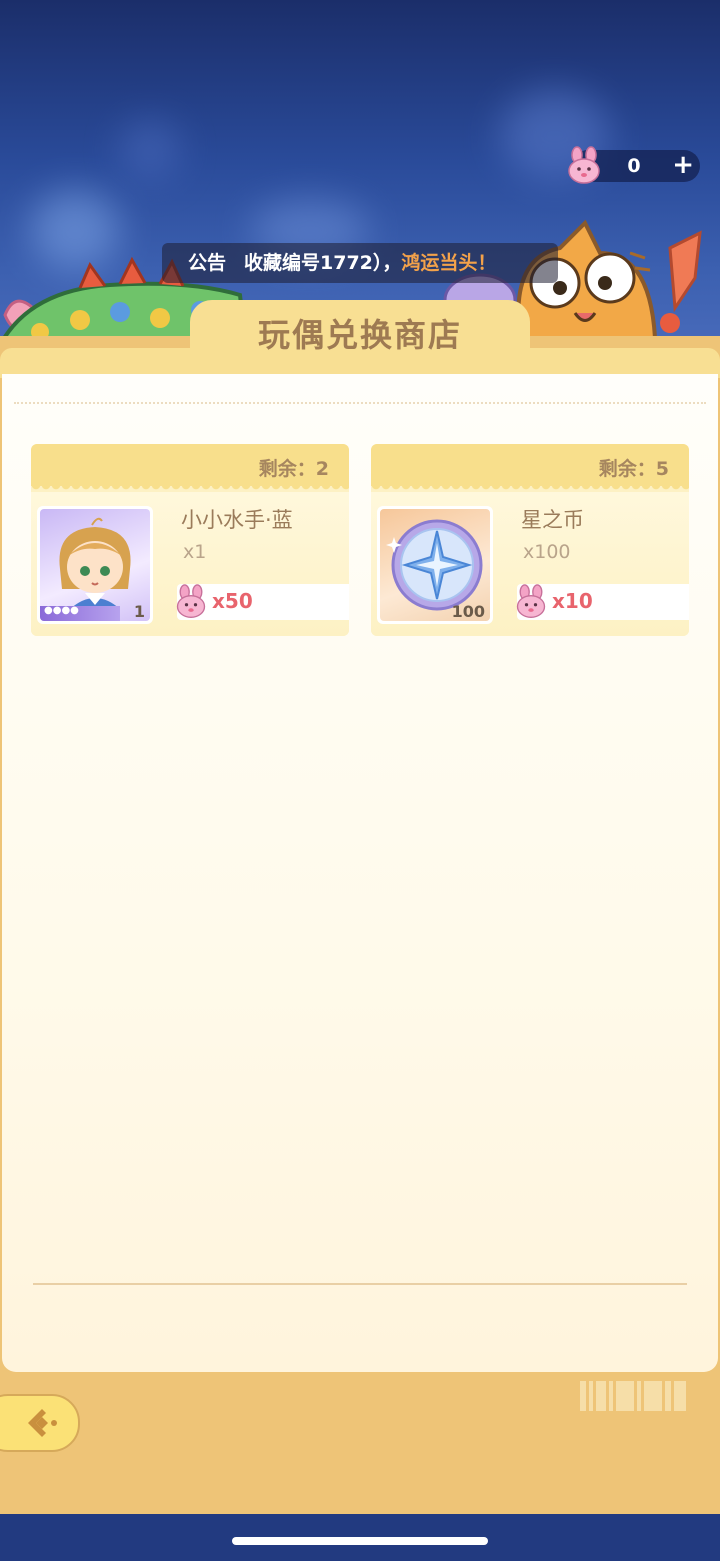  Describe the element at coordinates (190, 467) in the screenshot. I see `card-header: 剩余：2` at that location.